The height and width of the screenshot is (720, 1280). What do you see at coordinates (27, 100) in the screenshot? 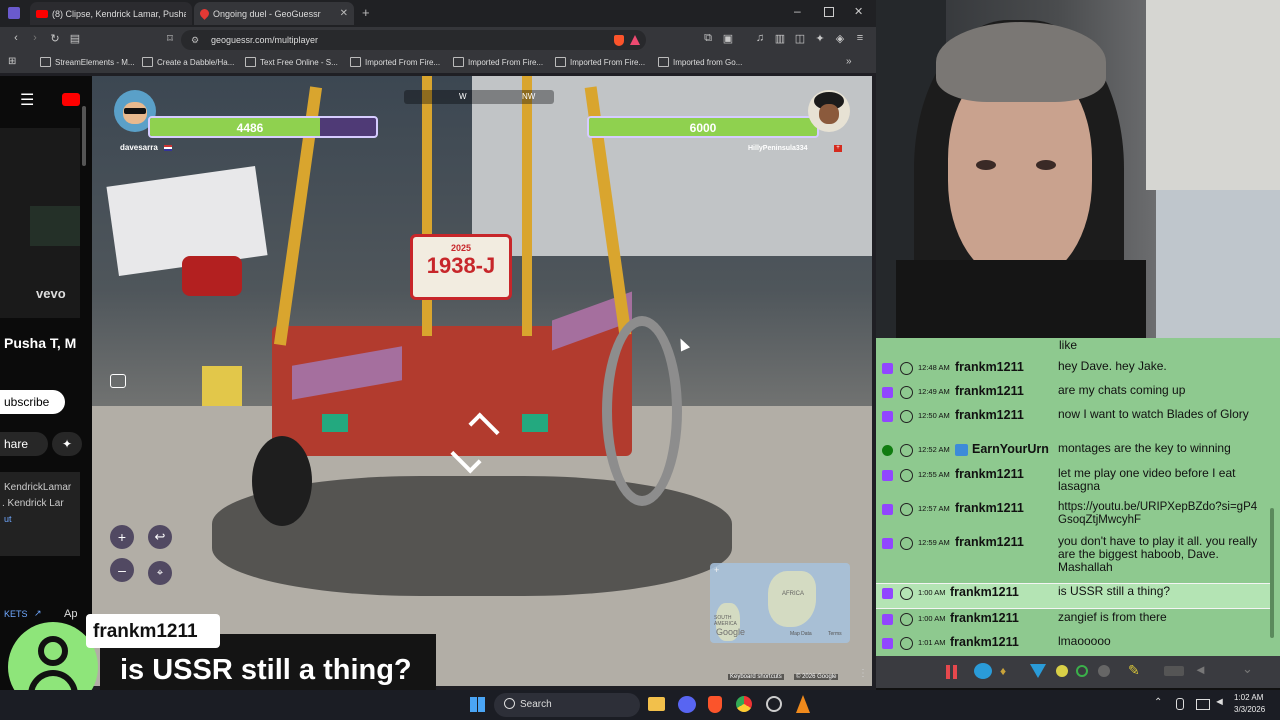
I see `hamburger-icon: ☰` at bounding box center [27, 100].